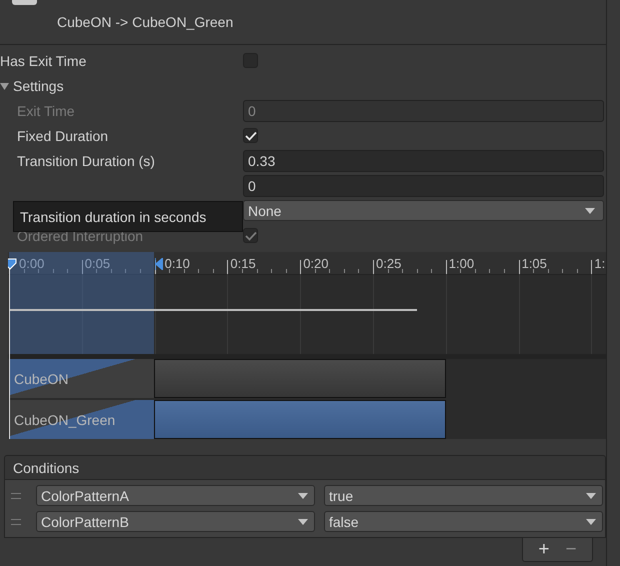 This screenshot has height=566, width=620. I want to click on time-label: 0:00, so click(31, 263).